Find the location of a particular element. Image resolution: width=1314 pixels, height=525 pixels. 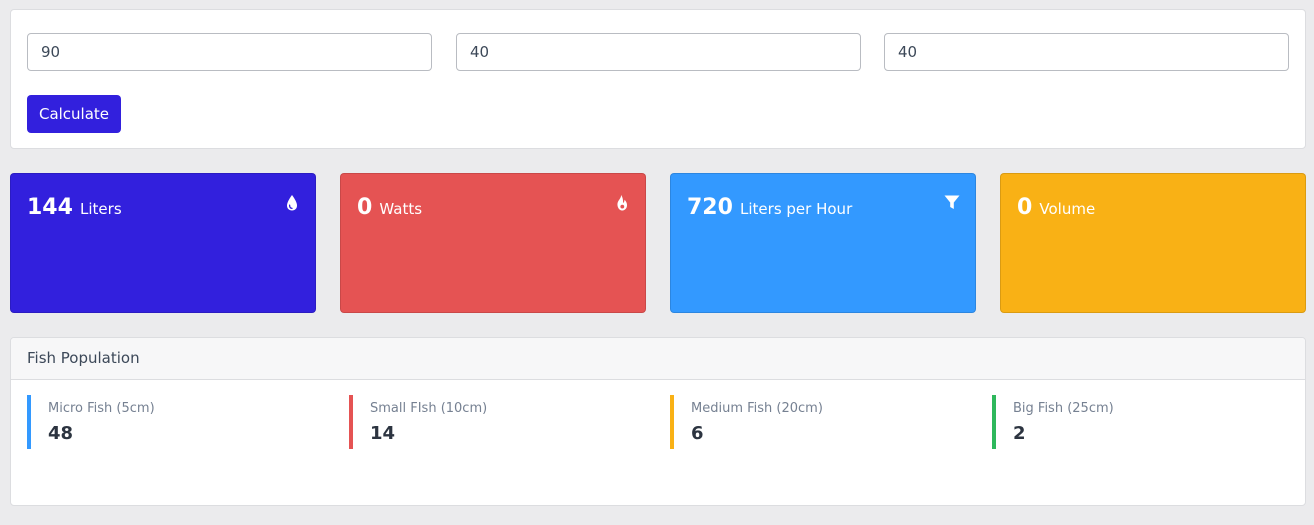

stat-value-line: 144 Liters is located at coordinates (74, 207).